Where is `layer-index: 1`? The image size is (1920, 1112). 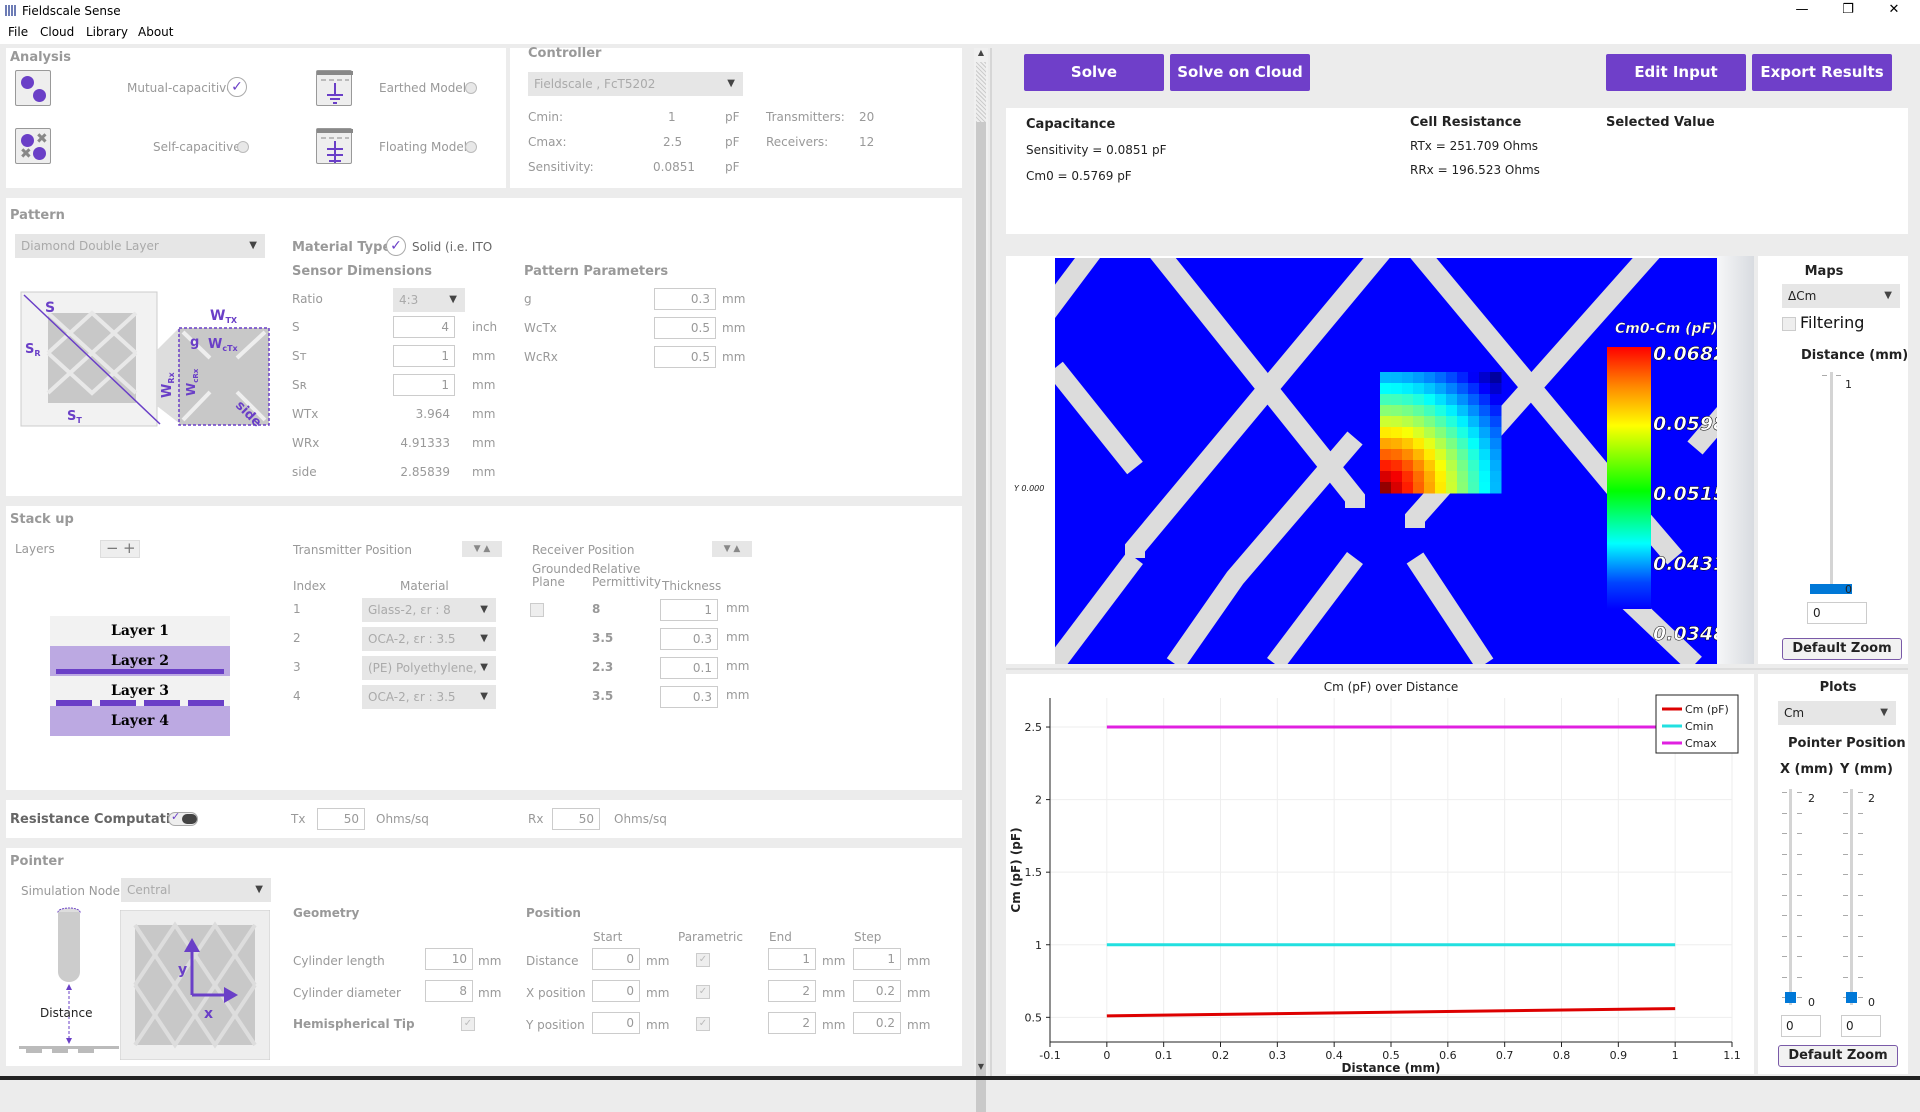 layer-index: 1 is located at coordinates (297, 609).